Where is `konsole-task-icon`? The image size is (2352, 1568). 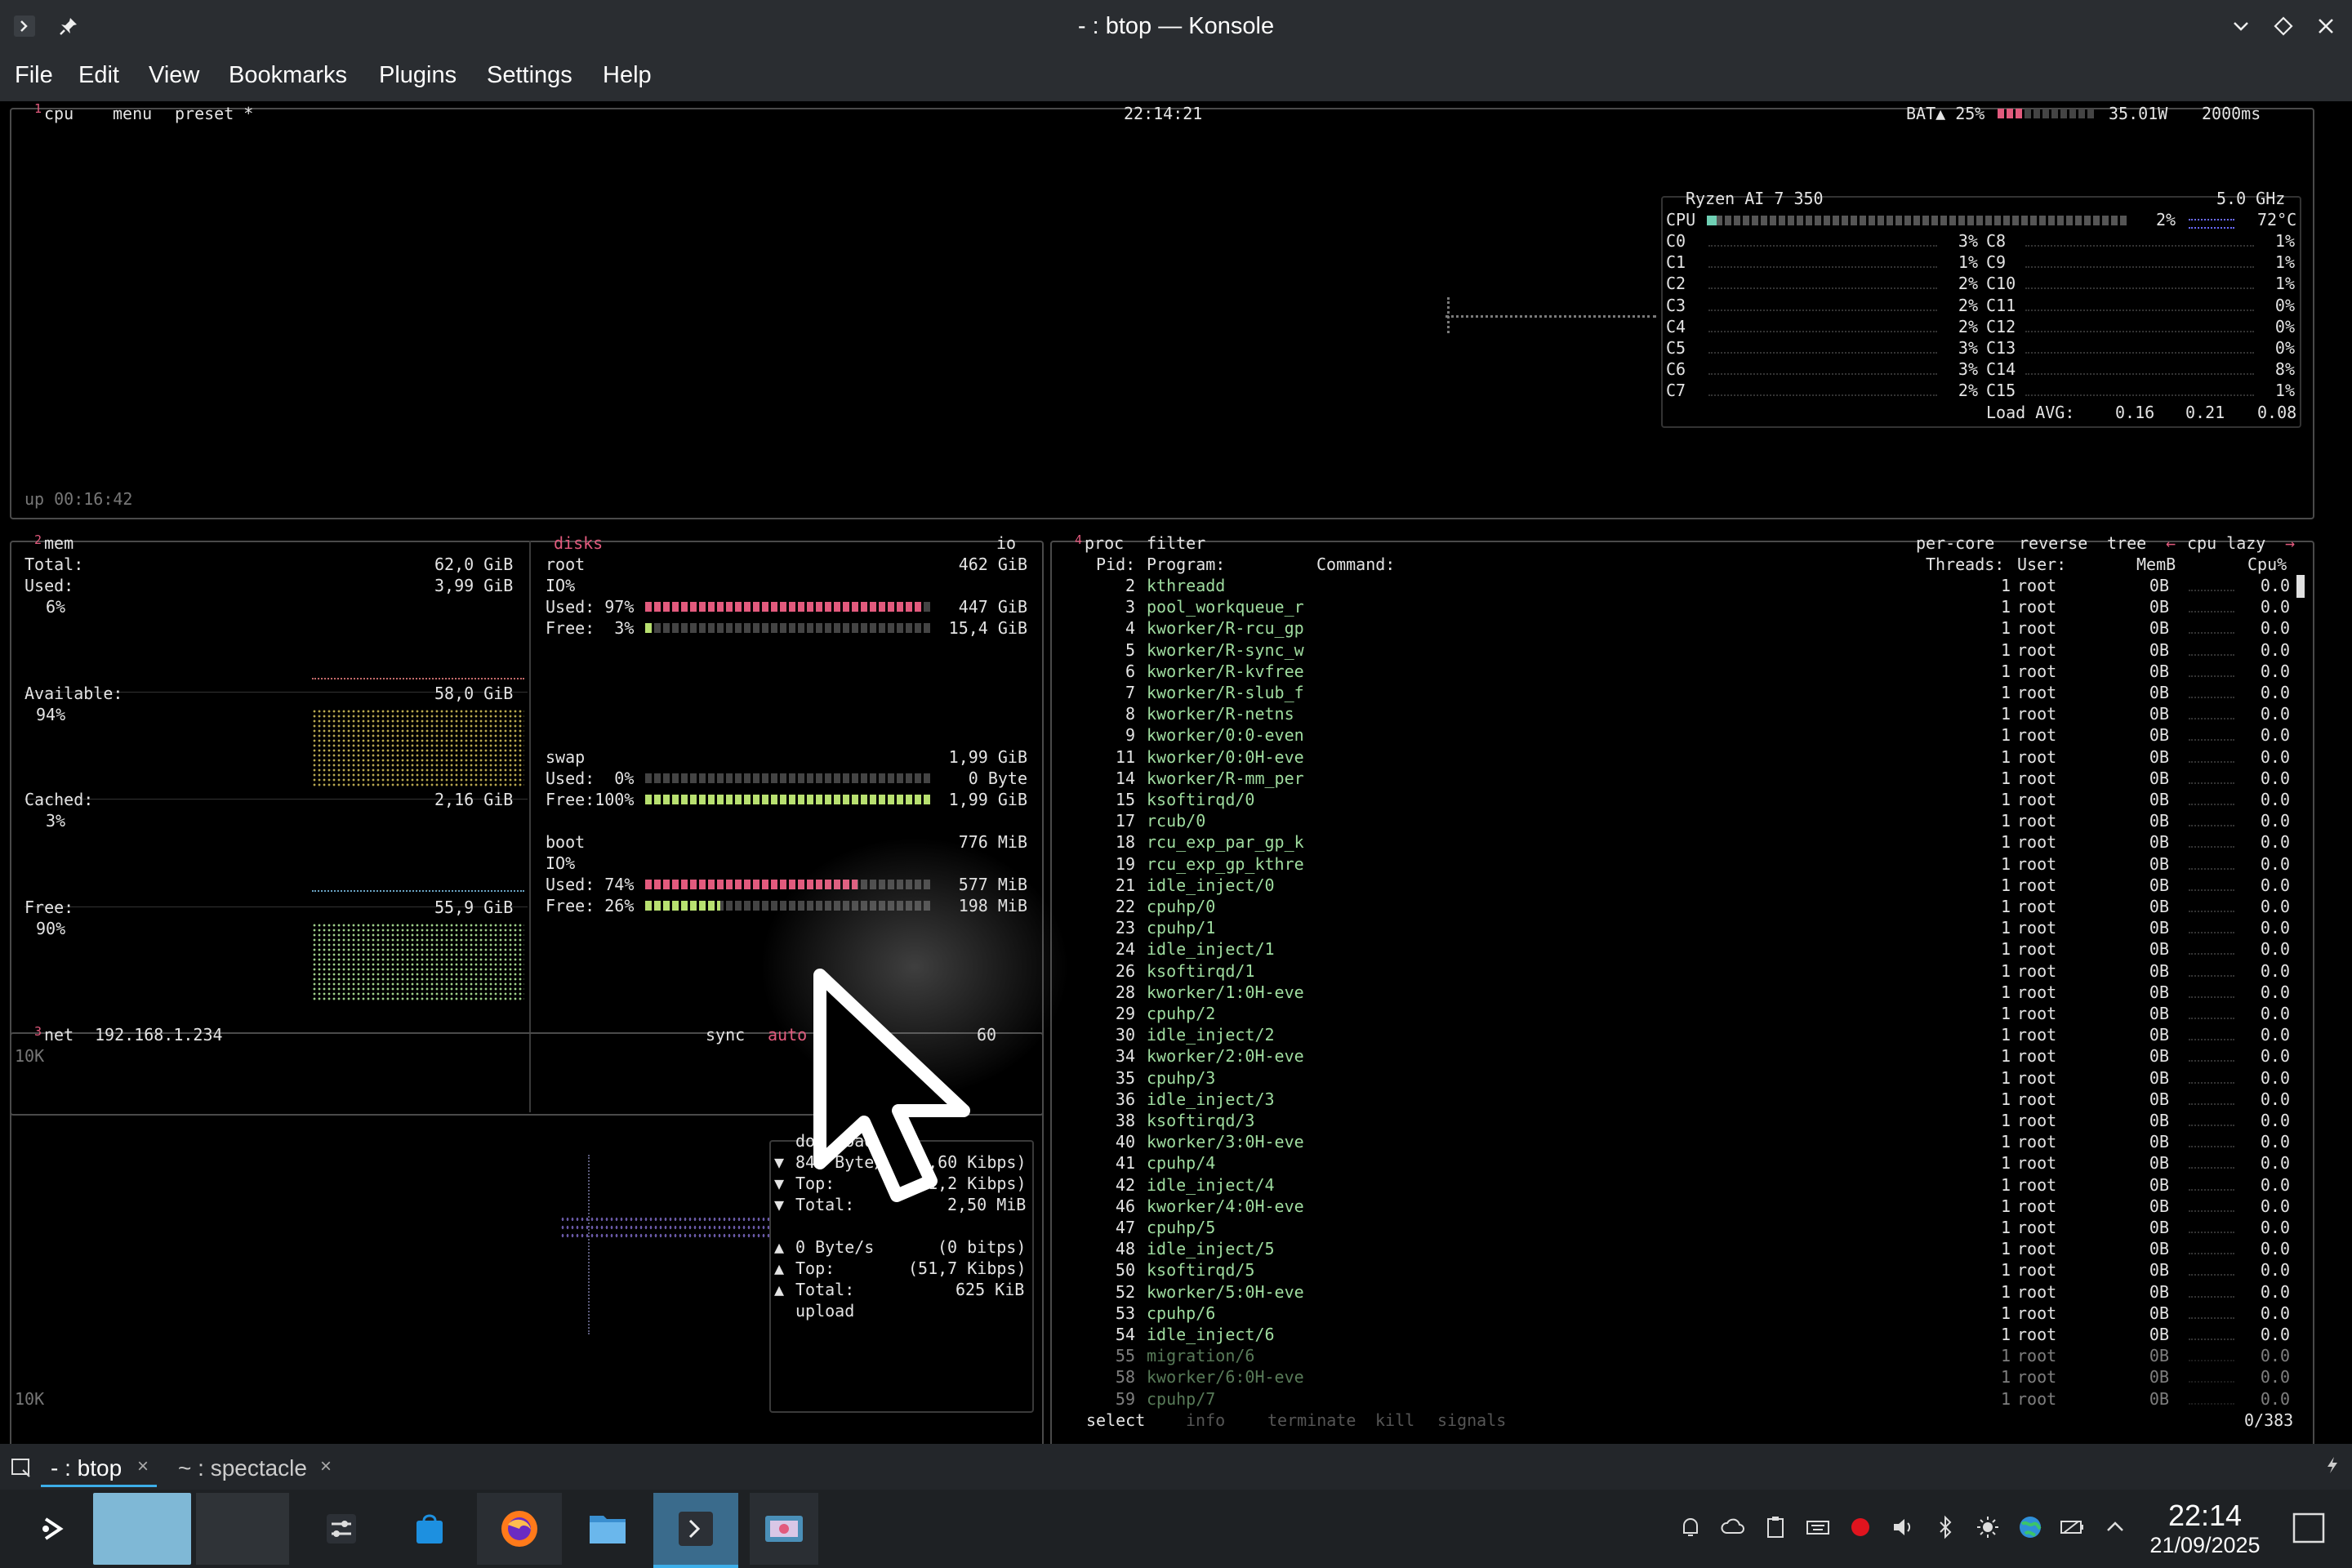
konsole-task-icon is located at coordinates (695, 1530).